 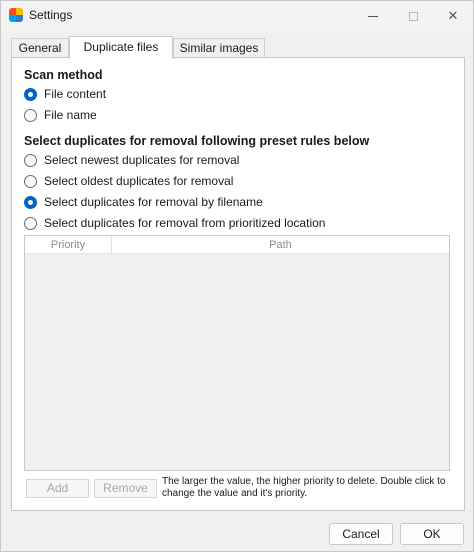 I want to click on radio-label: Select oldest duplicates for removal, so click(x=139, y=181).